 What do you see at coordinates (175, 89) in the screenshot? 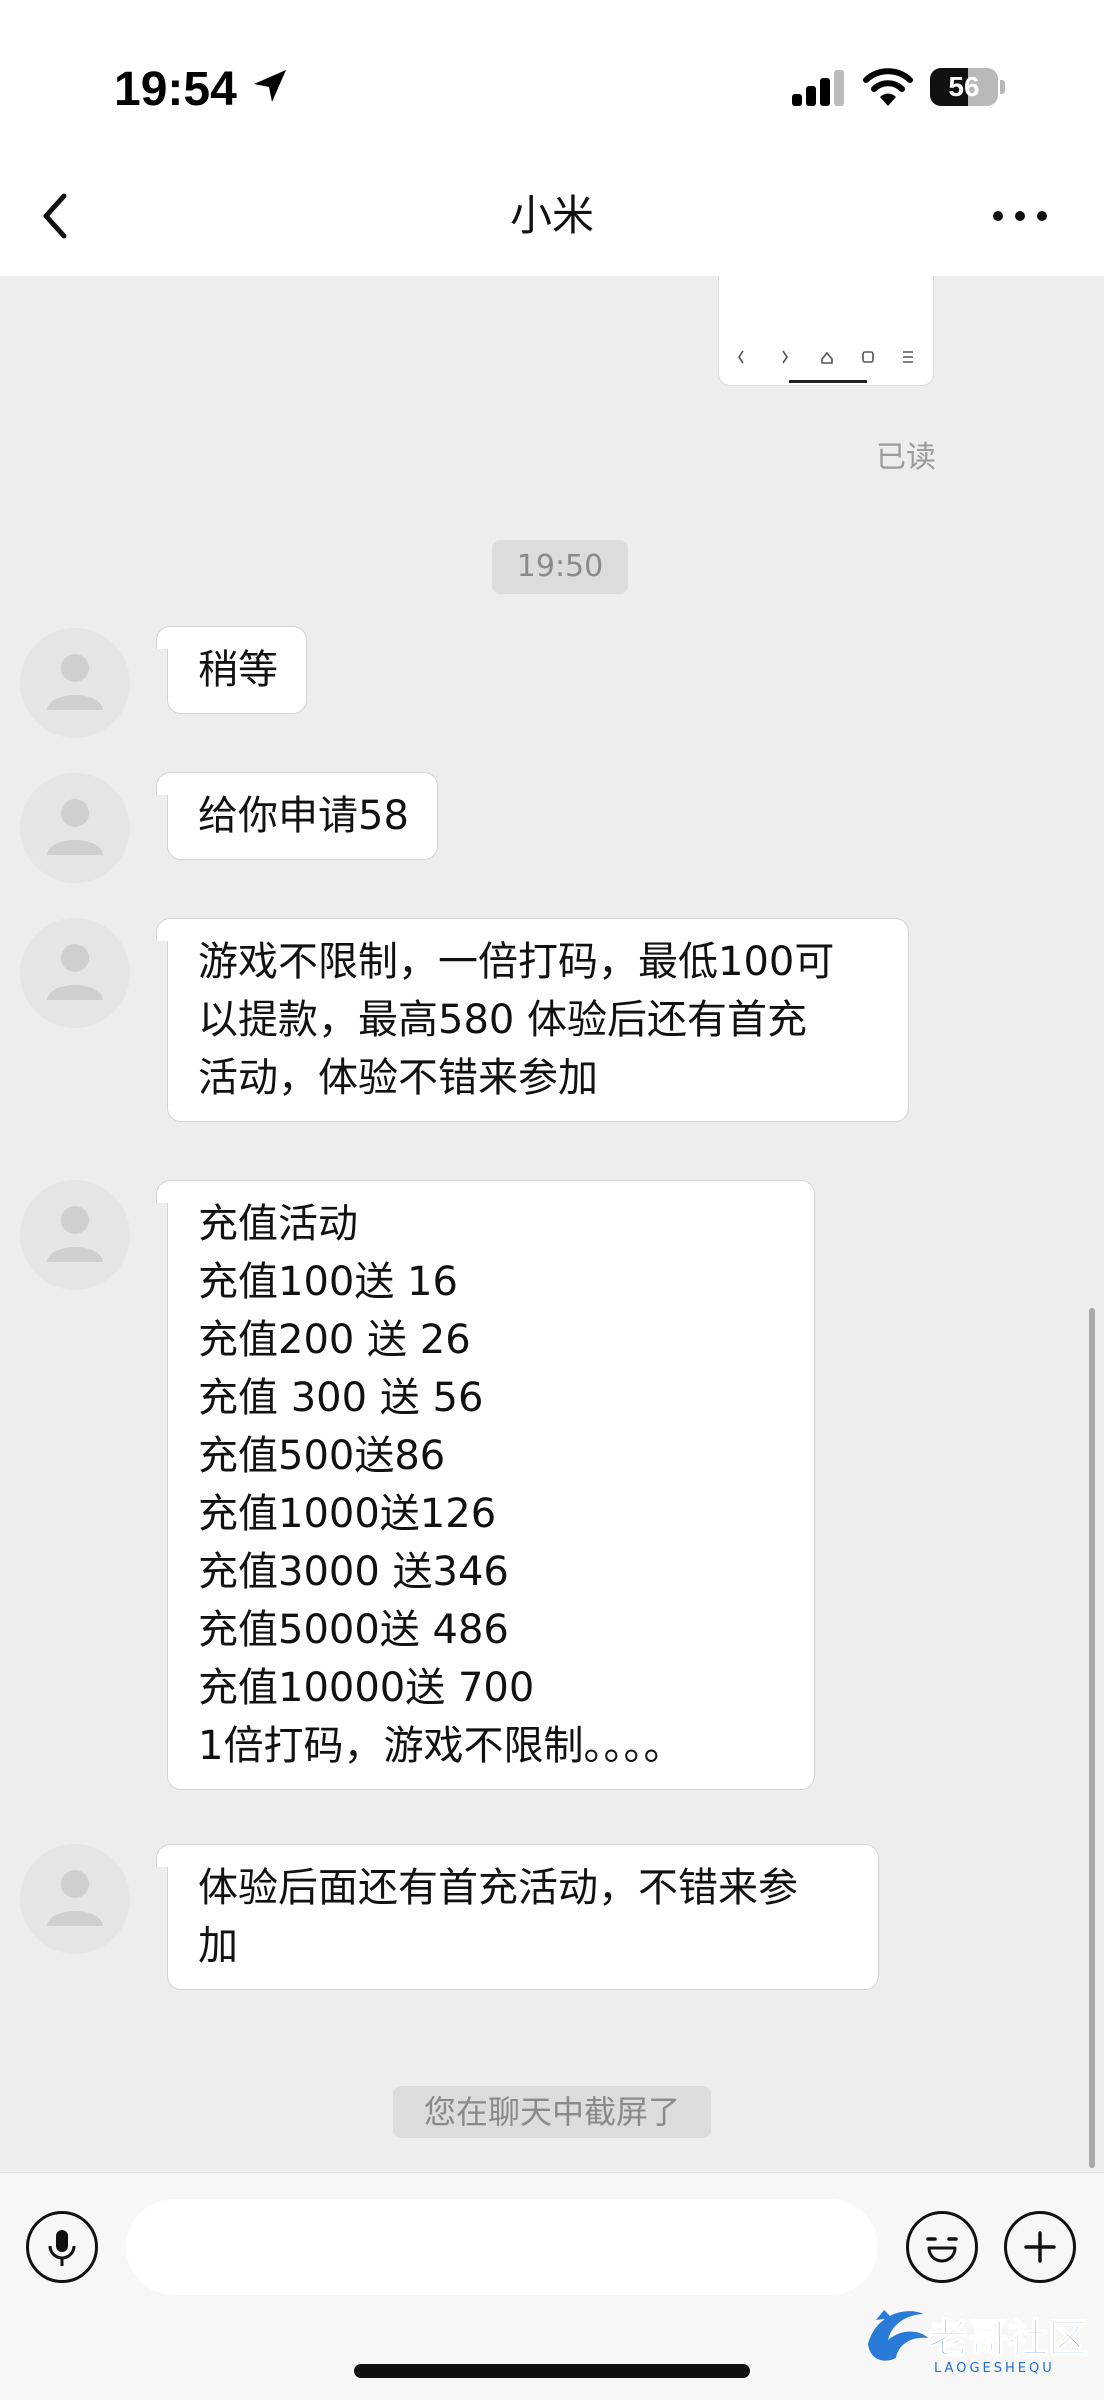
I see `status-time: 19:54` at bounding box center [175, 89].